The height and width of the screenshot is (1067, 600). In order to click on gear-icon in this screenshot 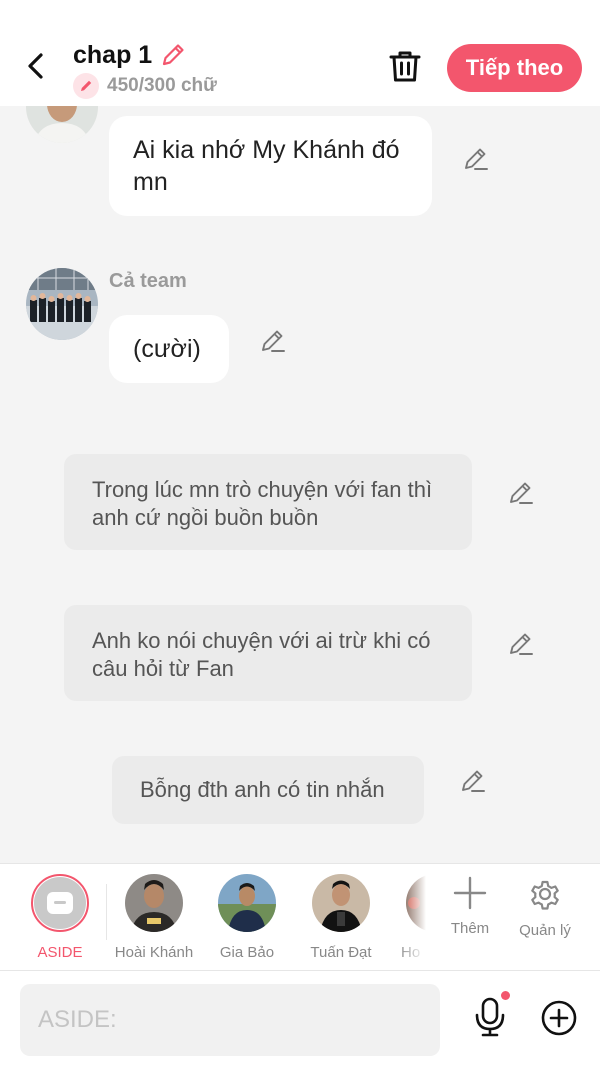, I will do `click(545, 895)`.